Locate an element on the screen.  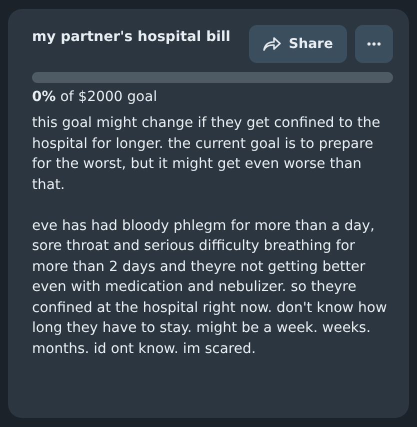
more-icon is located at coordinates (374, 44).